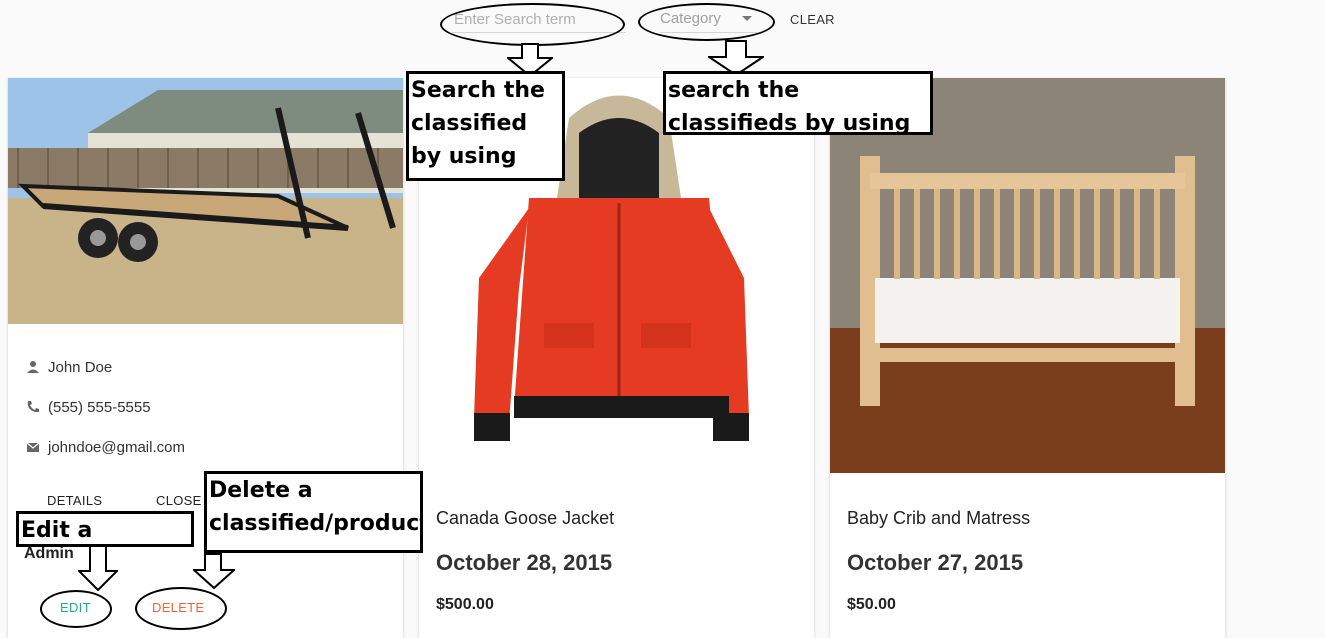 Image resolution: width=1325 pixels, height=638 pixels. Describe the element at coordinates (74, 500) in the screenshot. I see `details-button: DETAILS` at that location.